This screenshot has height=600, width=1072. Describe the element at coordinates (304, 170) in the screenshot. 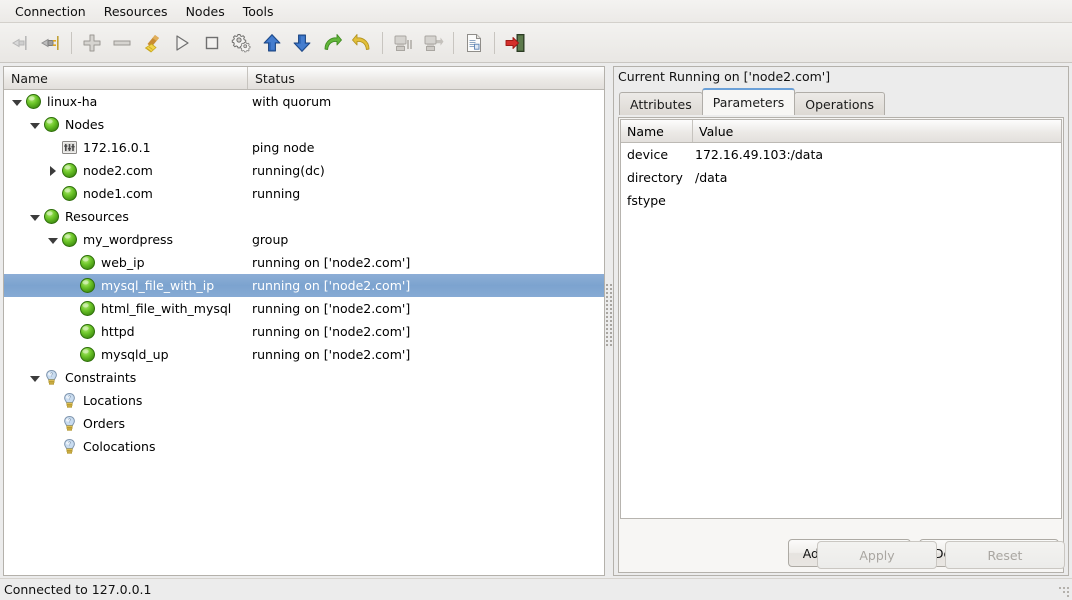

I see `tree-row: node2.com running(dc)` at that location.